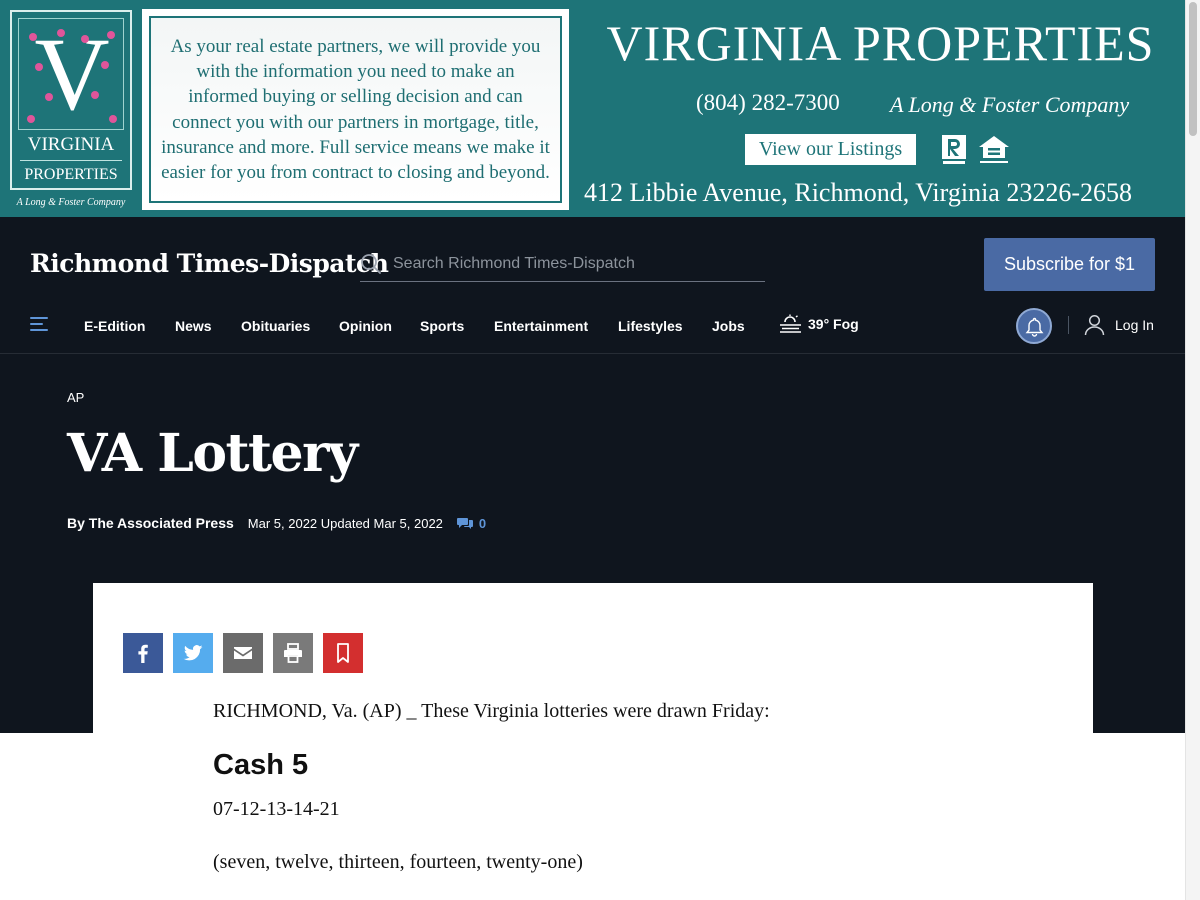 Image resolution: width=1200 pixels, height=900 pixels. I want to click on login-label: Log In, so click(1134, 325).